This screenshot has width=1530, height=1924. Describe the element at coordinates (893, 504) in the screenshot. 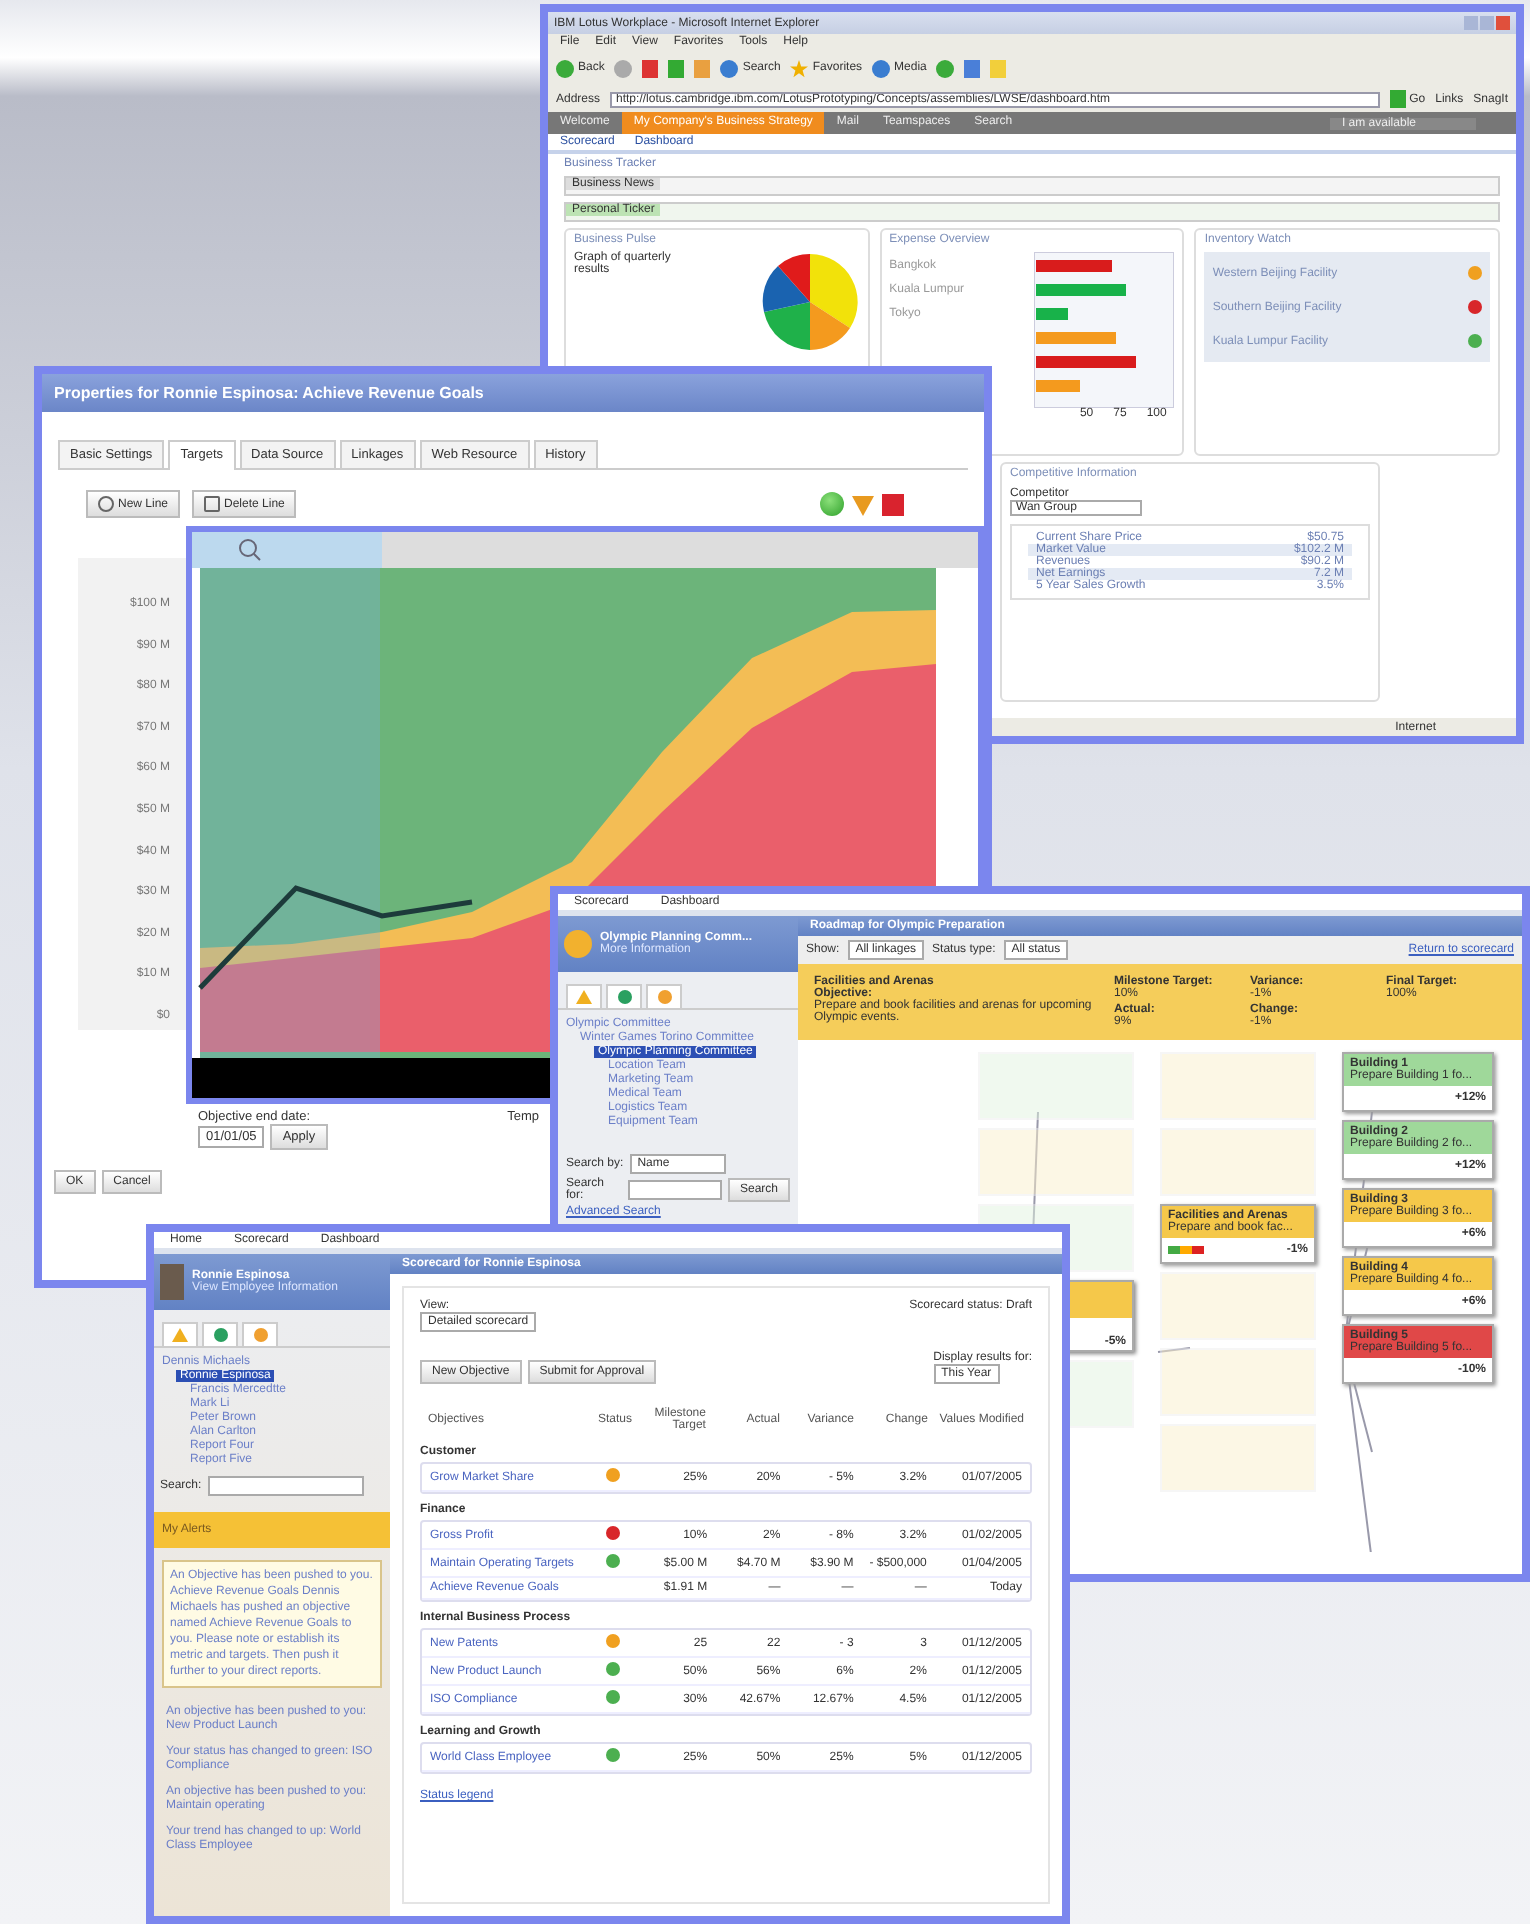

I see `square-icon` at that location.